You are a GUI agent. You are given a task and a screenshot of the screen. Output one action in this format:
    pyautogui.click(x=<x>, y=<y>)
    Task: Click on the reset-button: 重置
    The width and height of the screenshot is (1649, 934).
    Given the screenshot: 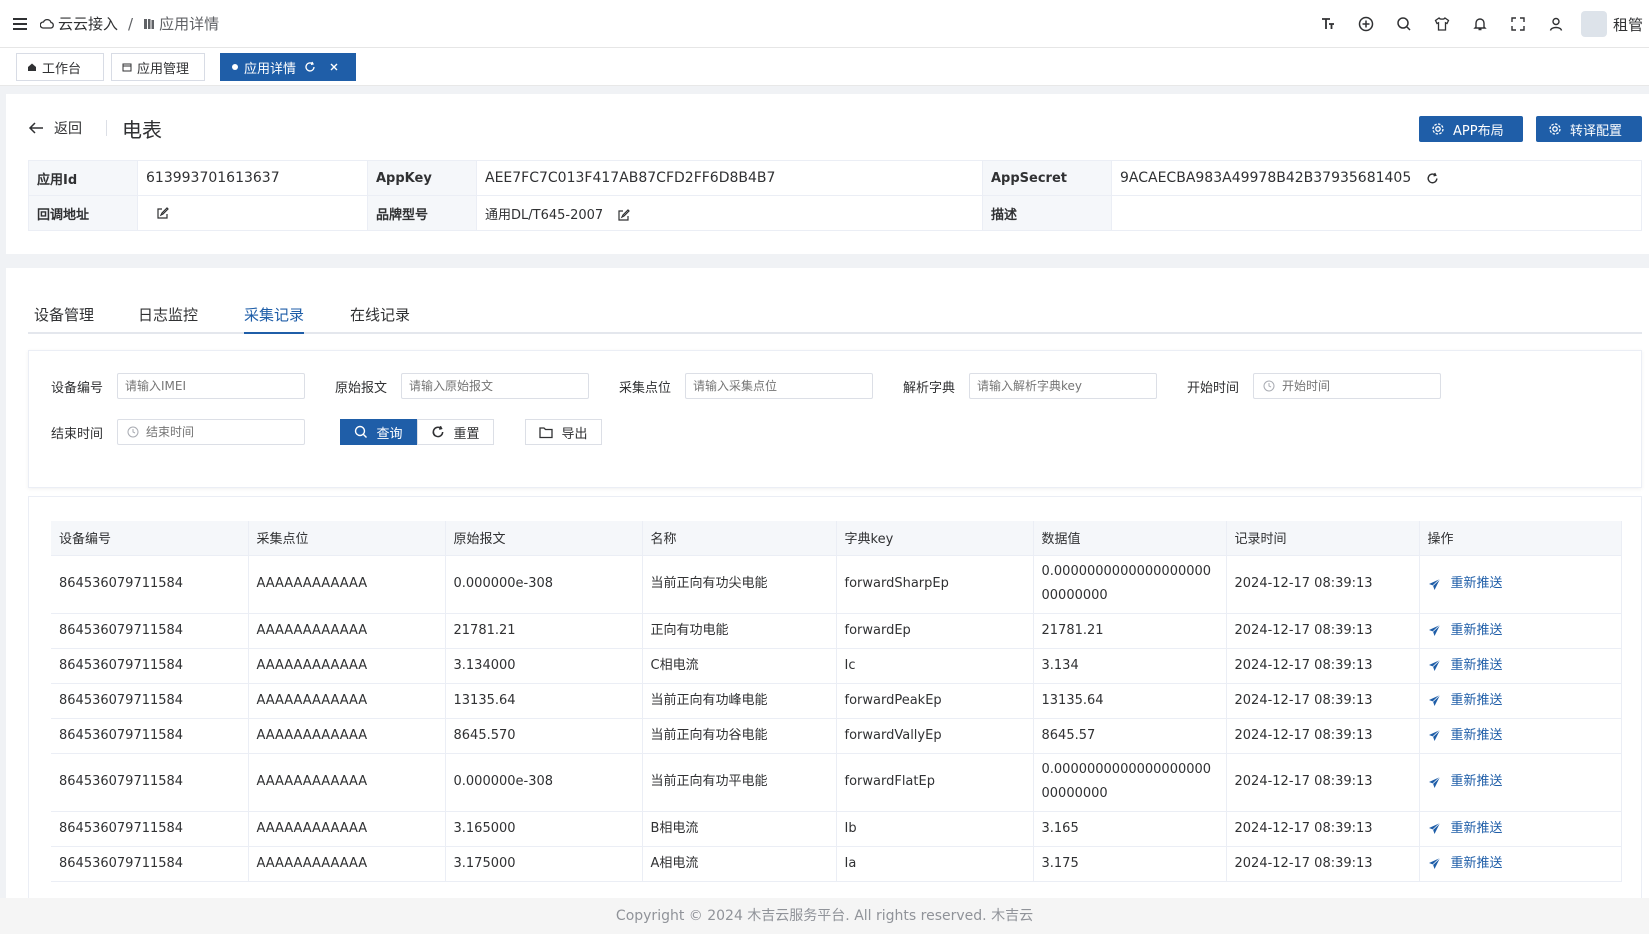 What is the action you would take?
    pyautogui.click(x=455, y=432)
    